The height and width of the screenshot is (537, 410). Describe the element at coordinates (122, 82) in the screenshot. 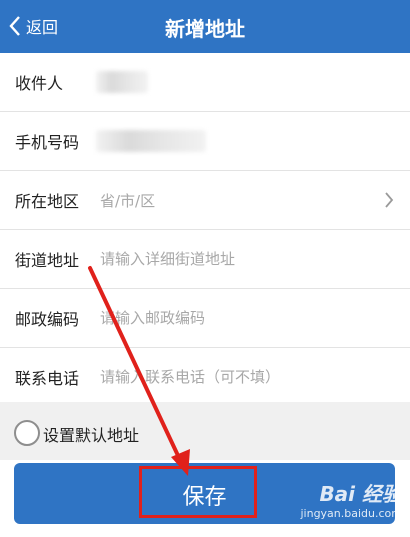

I see `recipient-value-redacted` at that location.